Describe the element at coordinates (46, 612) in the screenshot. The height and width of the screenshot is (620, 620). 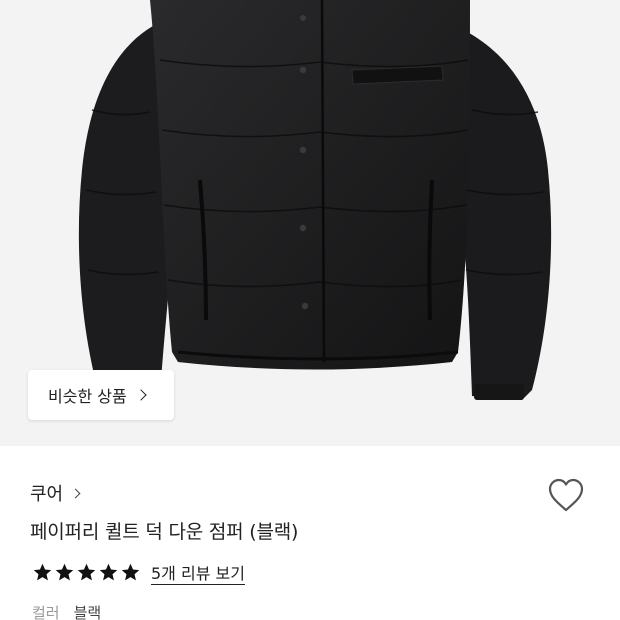
I see `option-label: 컬러` at that location.